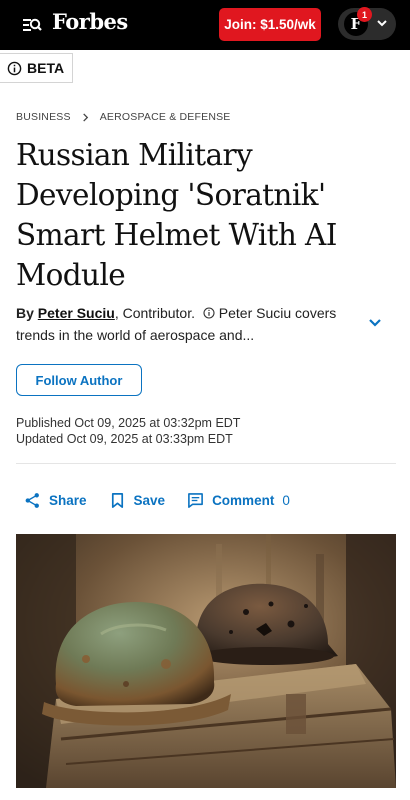 The width and height of the screenshot is (410, 800). What do you see at coordinates (32, 25) in the screenshot?
I see `menu-search-icon` at bounding box center [32, 25].